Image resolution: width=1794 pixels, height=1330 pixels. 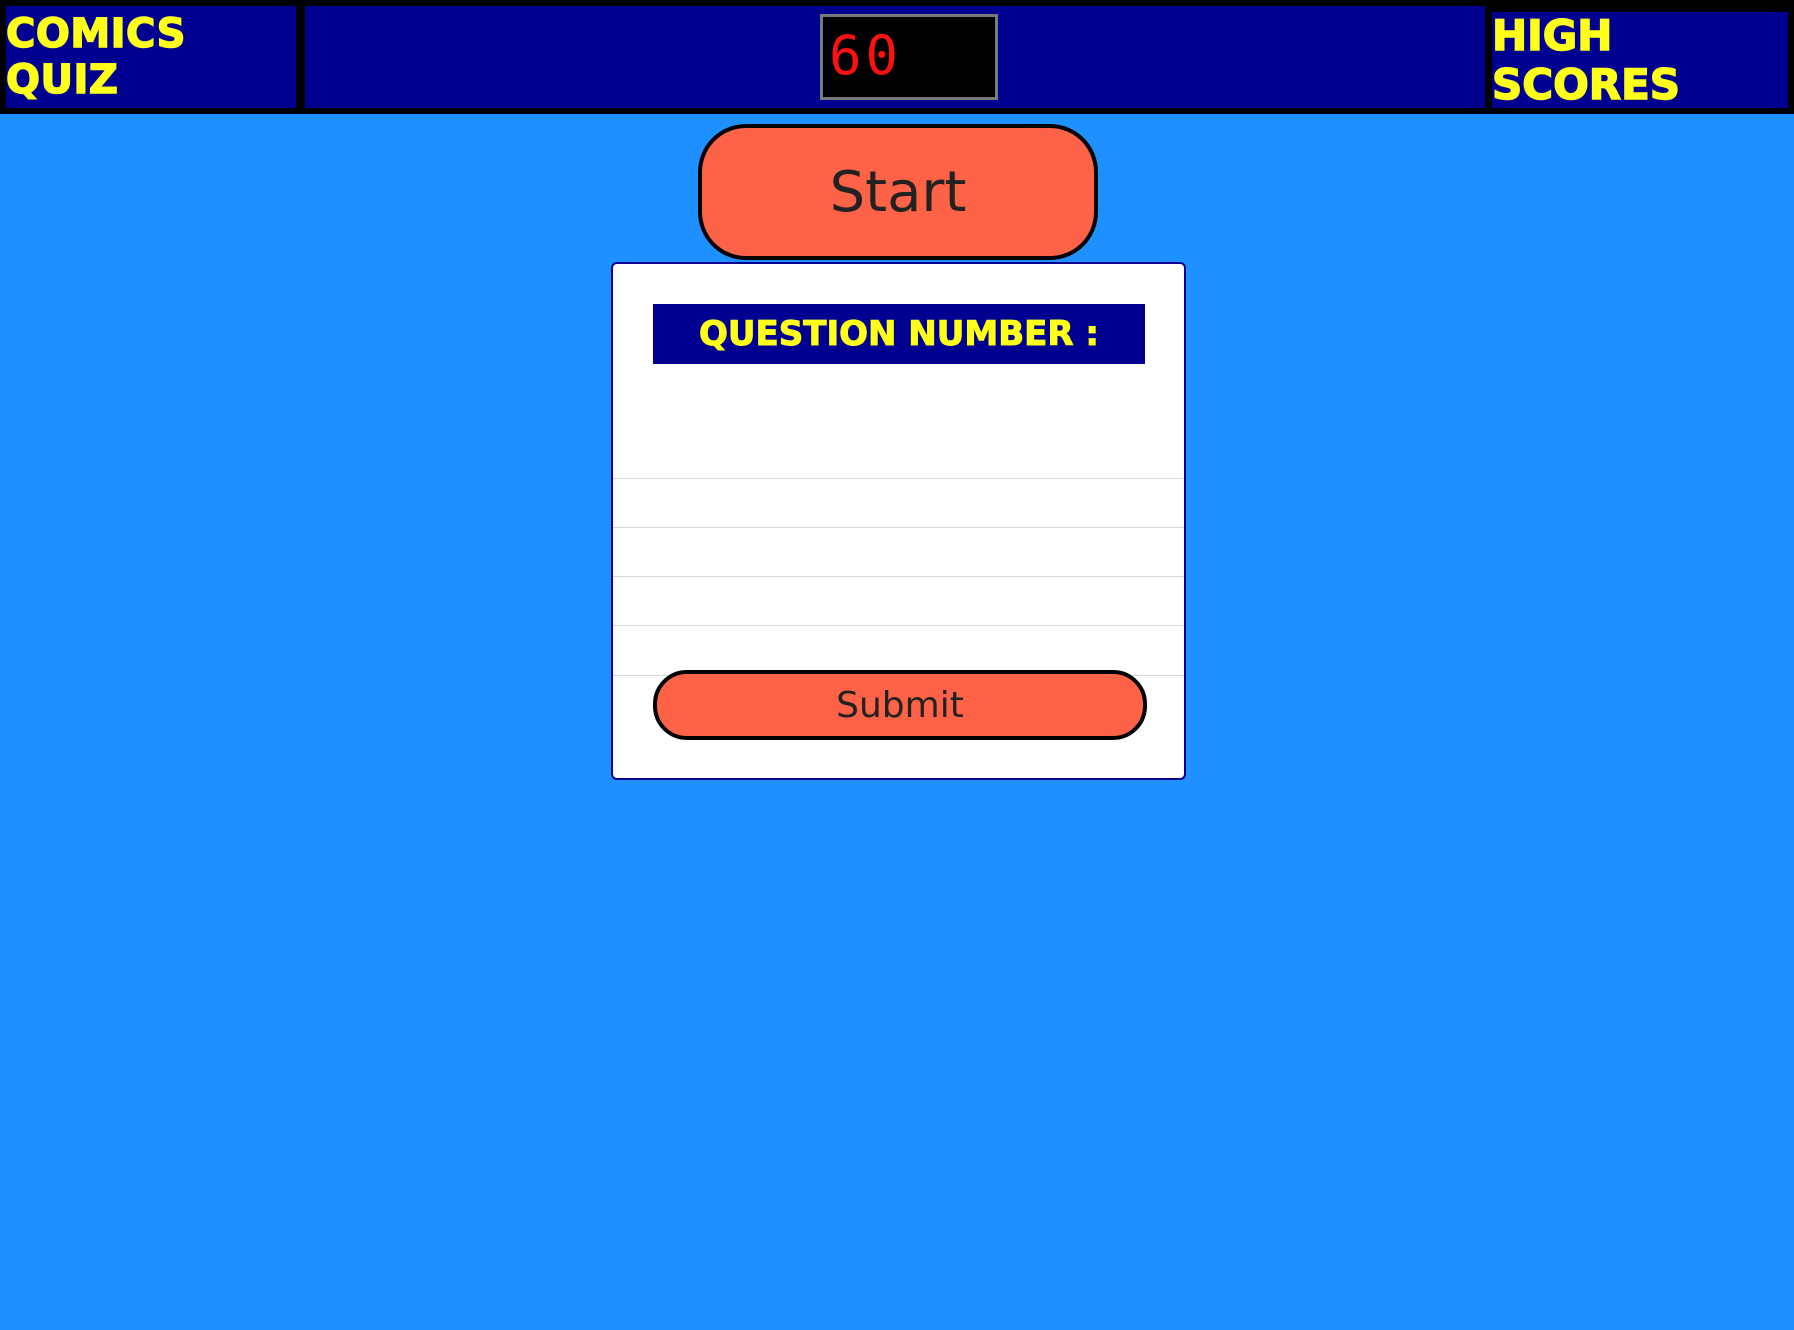 I want to click on brand-title-text: Comics Quiz, so click(x=95, y=57).